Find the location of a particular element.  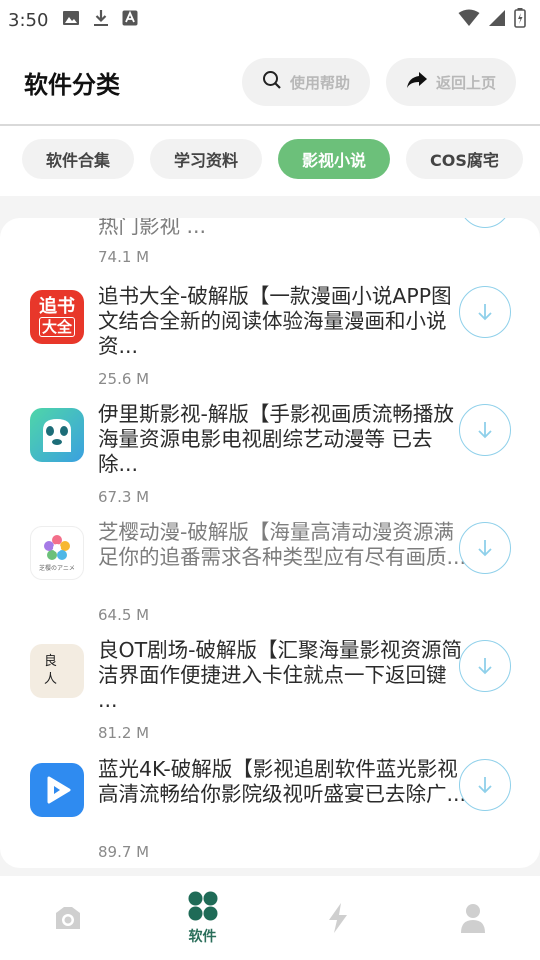

page-header: 软件分类 使用帮助 返回上页 is located at coordinates (270, 83).